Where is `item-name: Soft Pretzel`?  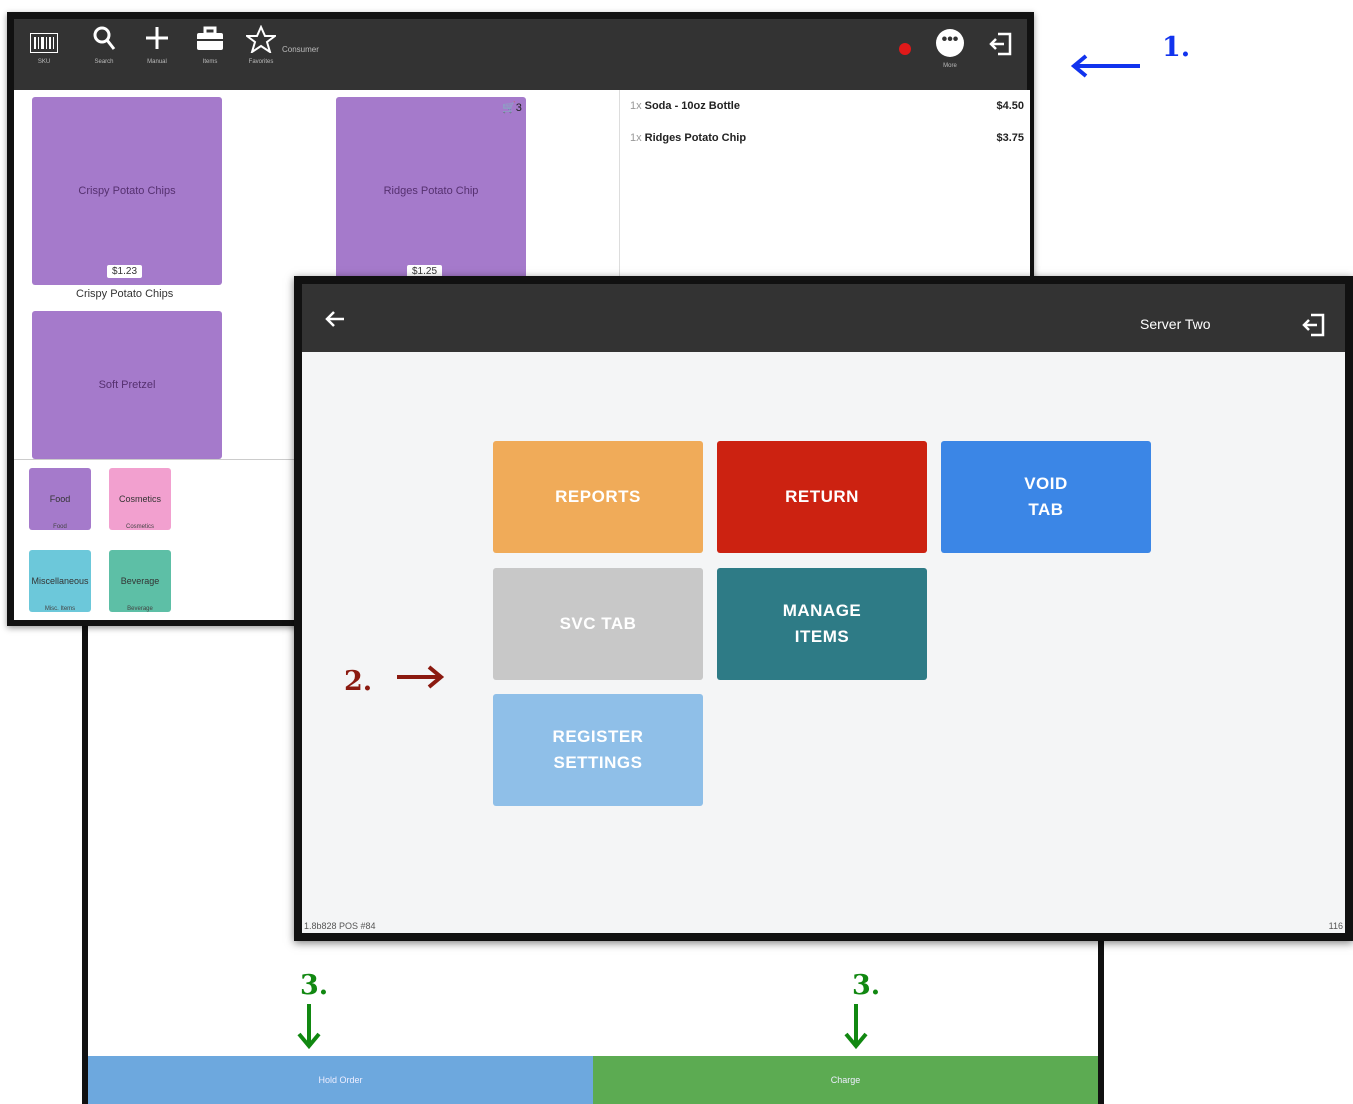
item-name: Soft Pretzel is located at coordinates (127, 385).